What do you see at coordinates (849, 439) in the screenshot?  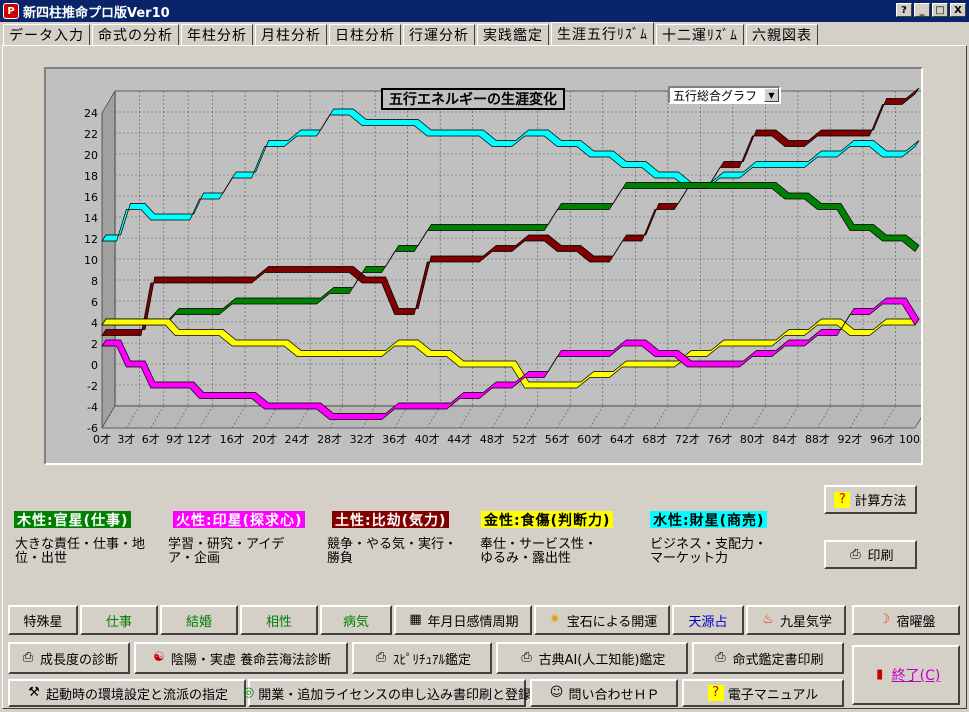 I see `x-tick-label: 92才` at bounding box center [849, 439].